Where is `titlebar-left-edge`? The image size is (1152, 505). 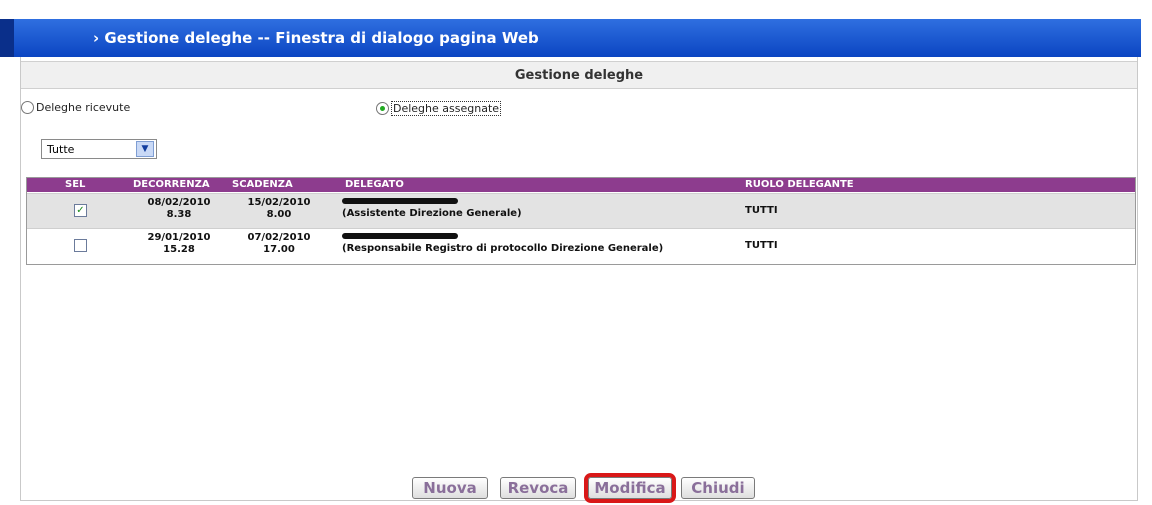
titlebar-left-edge is located at coordinates (7, 38).